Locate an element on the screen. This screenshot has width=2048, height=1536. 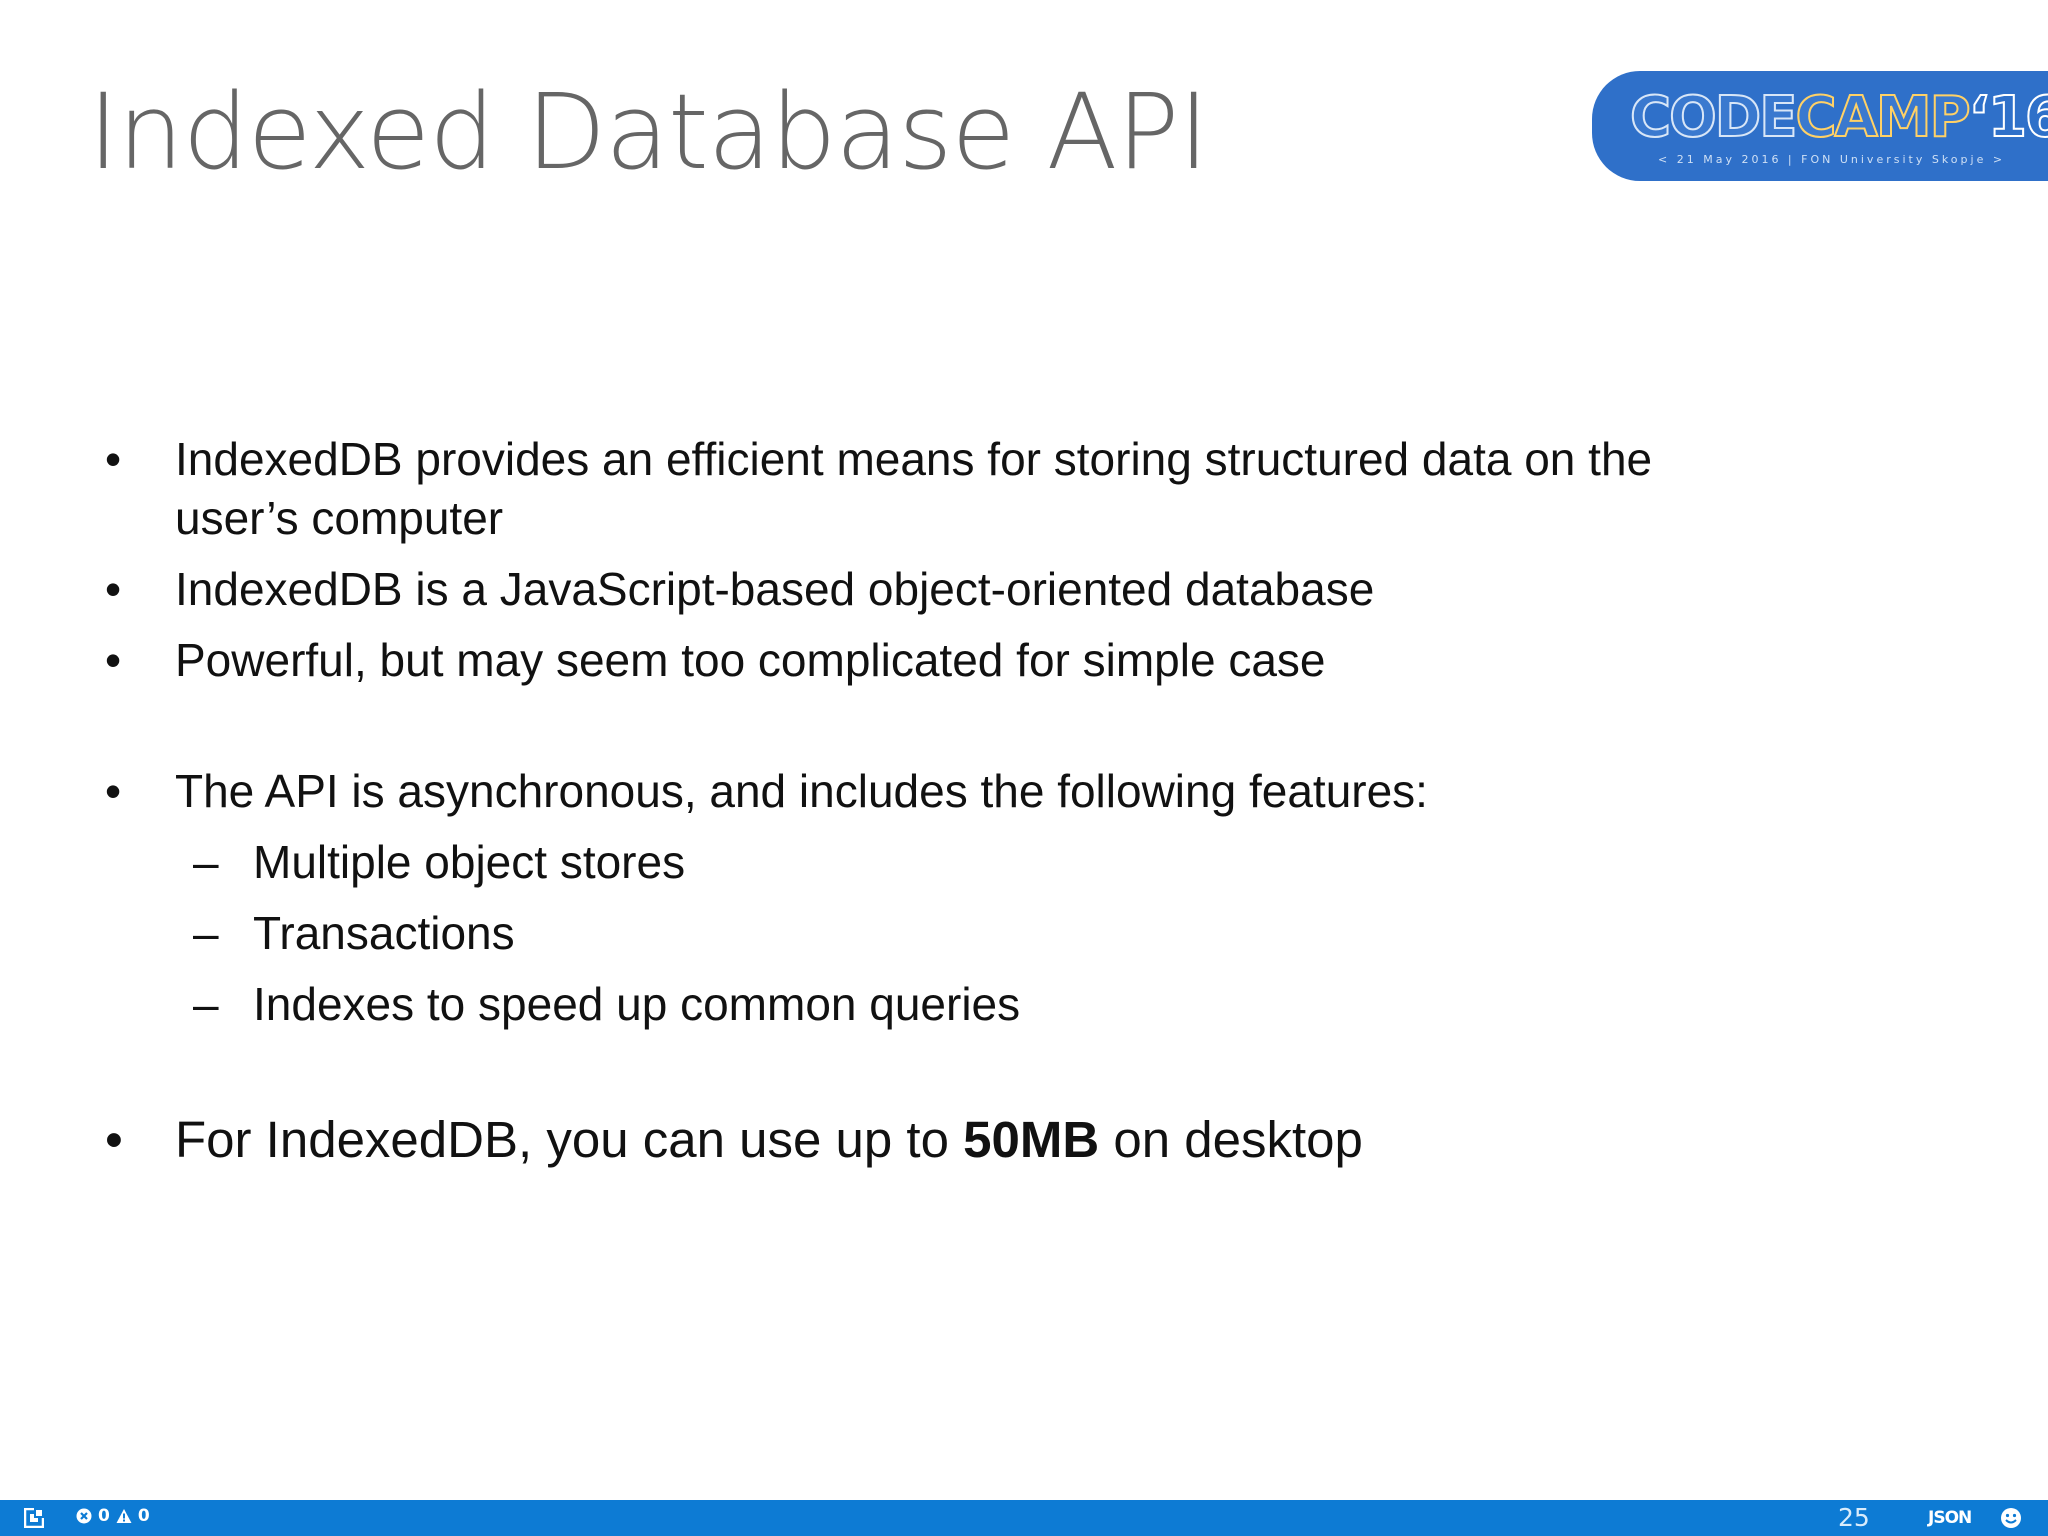
problems-indicator: 0 0 is located at coordinates (113, 1516).